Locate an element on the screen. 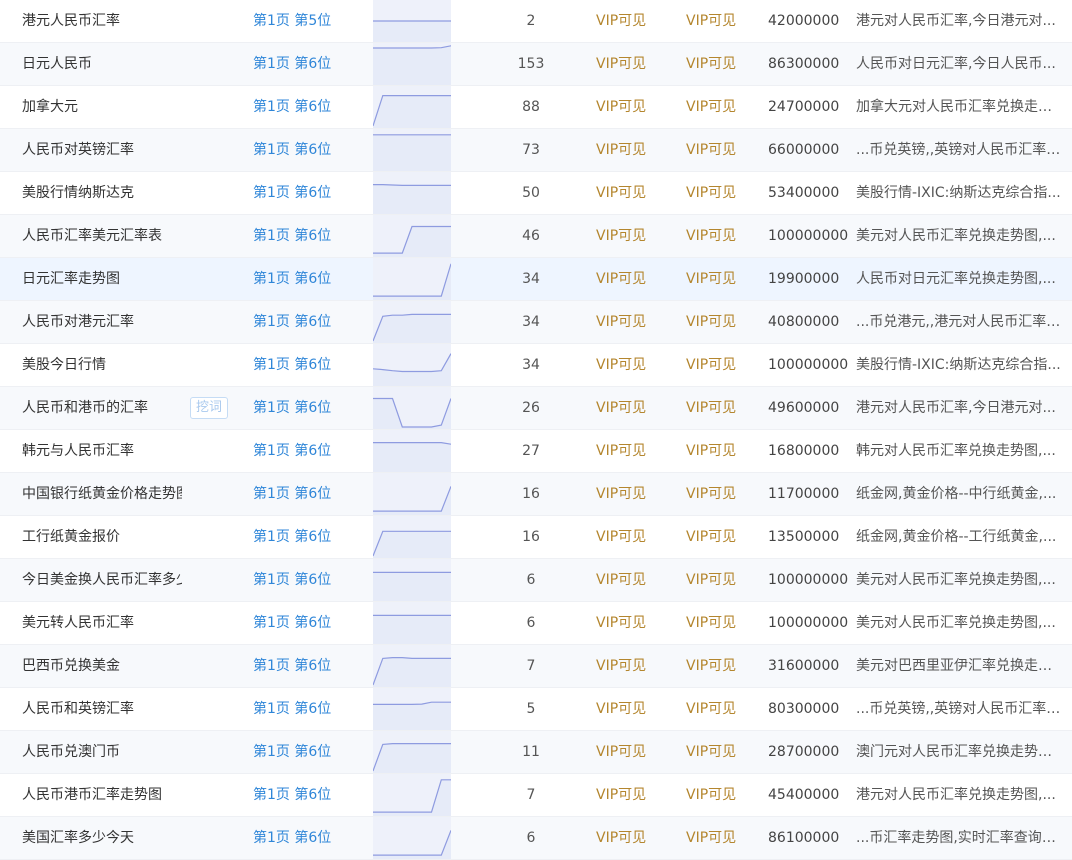 The height and width of the screenshot is (860, 1072). volume-cell: 45400000 is located at coordinates (804, 795).